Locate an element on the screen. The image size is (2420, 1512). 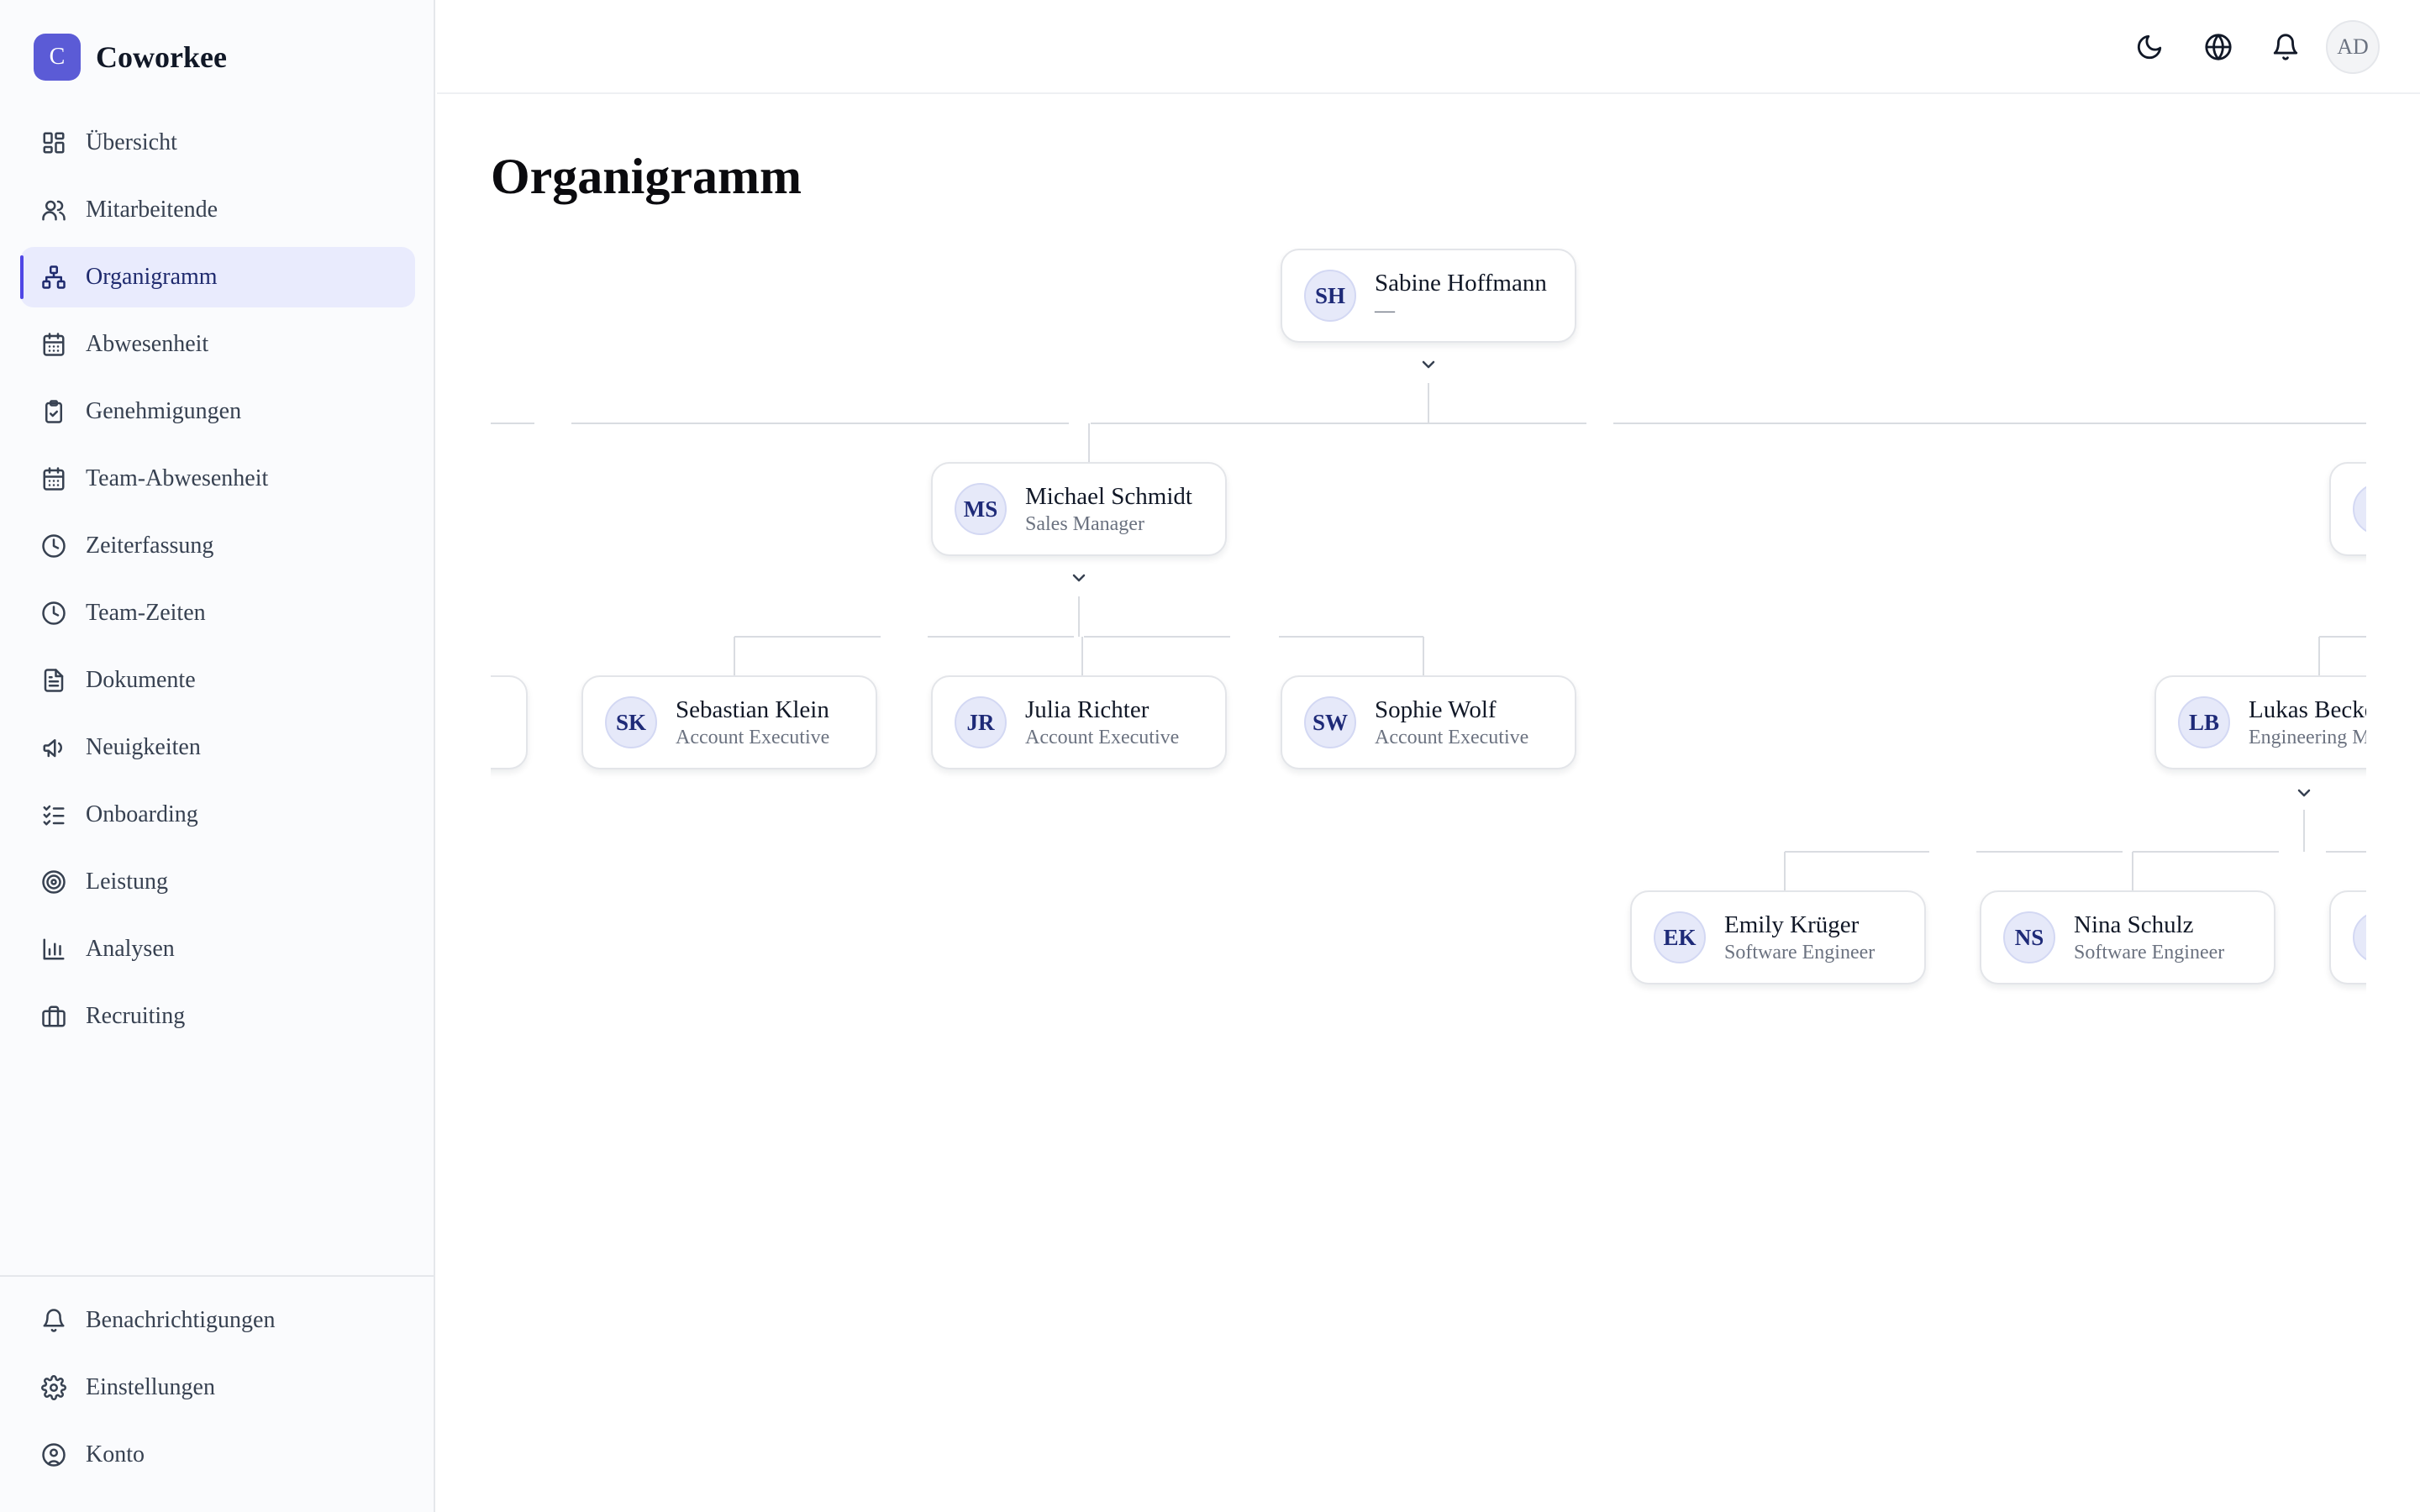
org-node-partial is located at coordinates (510, 722).